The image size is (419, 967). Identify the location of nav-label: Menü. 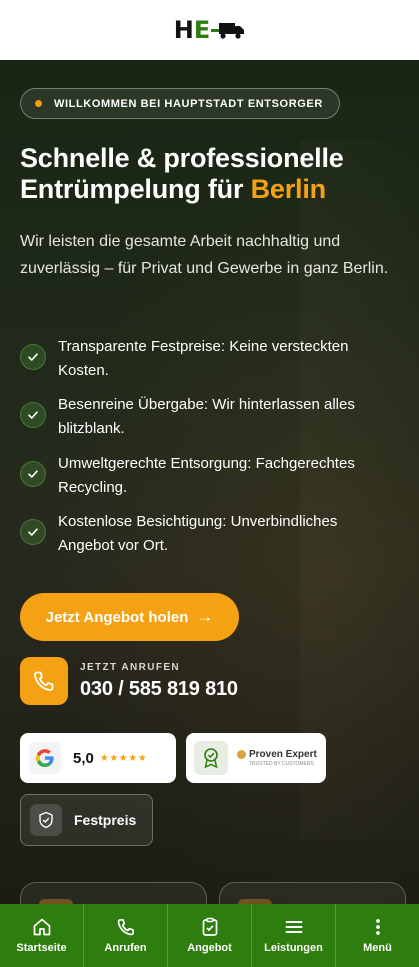
(377, 948).